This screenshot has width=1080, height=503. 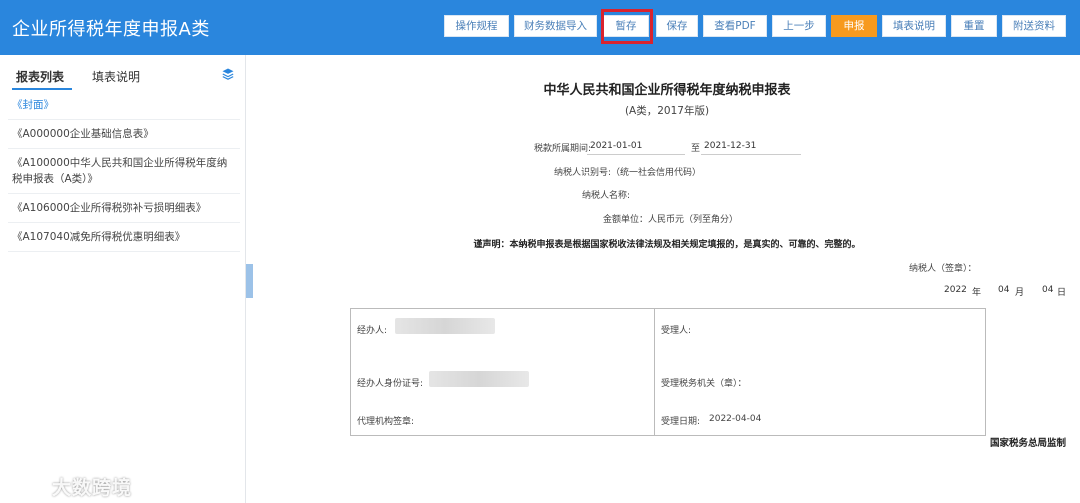 What do you see at coordinates (124, 237) in the screenshot?
I see `list-item-a107040: 《A107040减免所得税优惠明细表》` at bounding box center [124, 237].